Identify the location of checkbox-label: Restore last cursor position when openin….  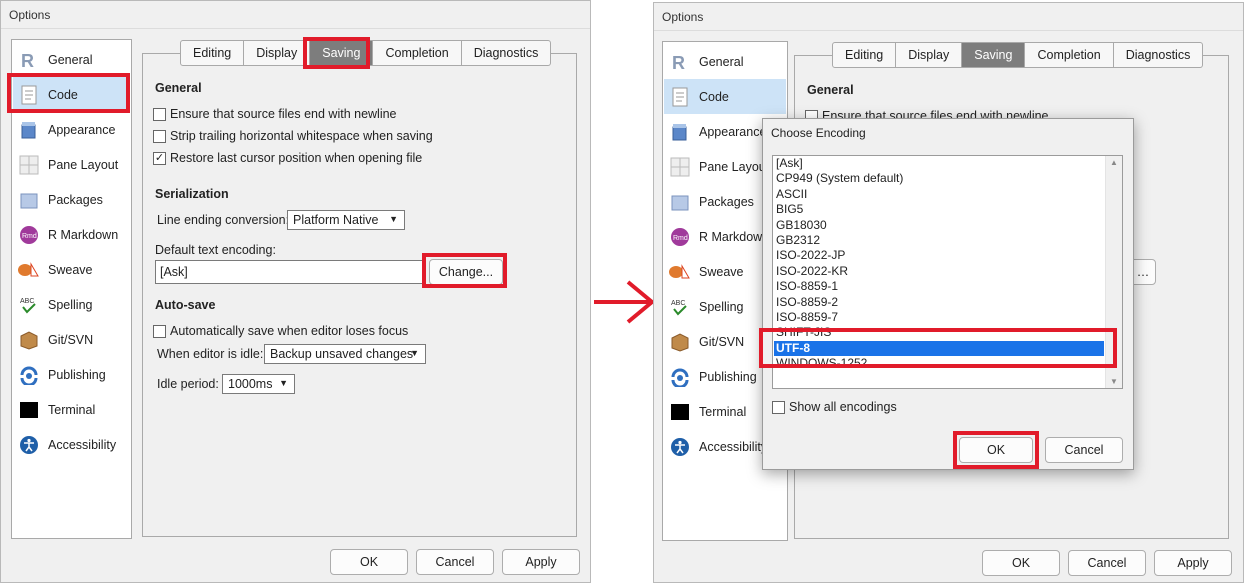
(296, 158).